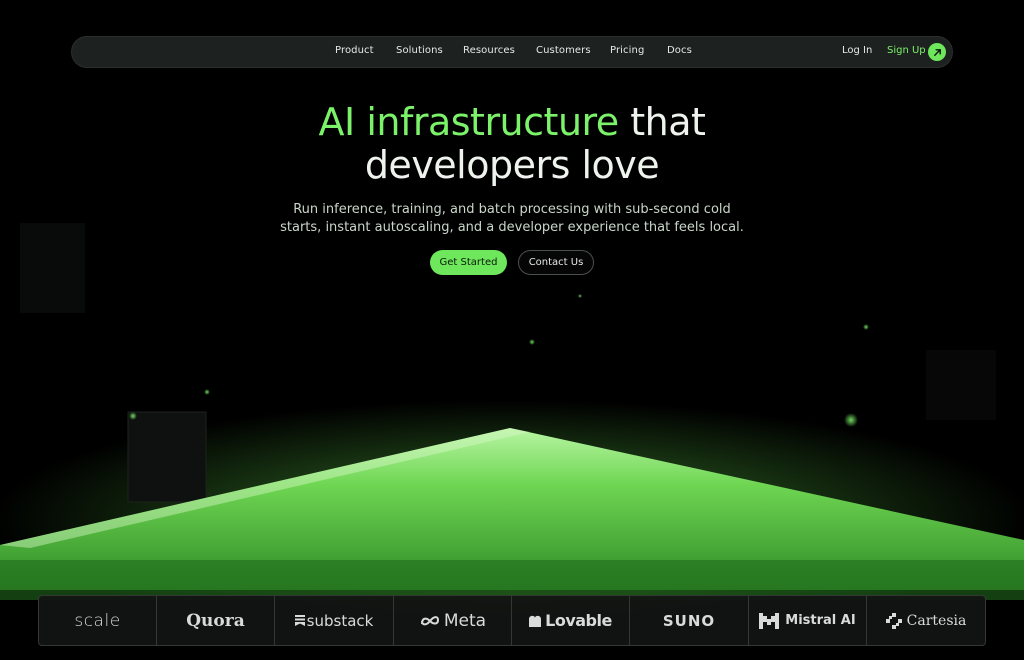 This screenshot has height=660, width=1024. I want to click on logo-scale: scale, so click(98, 620).